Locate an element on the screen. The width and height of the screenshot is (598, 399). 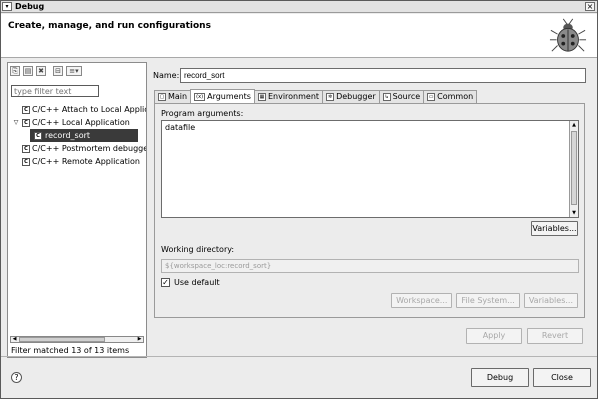
tree-item-remote-application: C C/C++ Remote Application is located at coordinates (78, 161).